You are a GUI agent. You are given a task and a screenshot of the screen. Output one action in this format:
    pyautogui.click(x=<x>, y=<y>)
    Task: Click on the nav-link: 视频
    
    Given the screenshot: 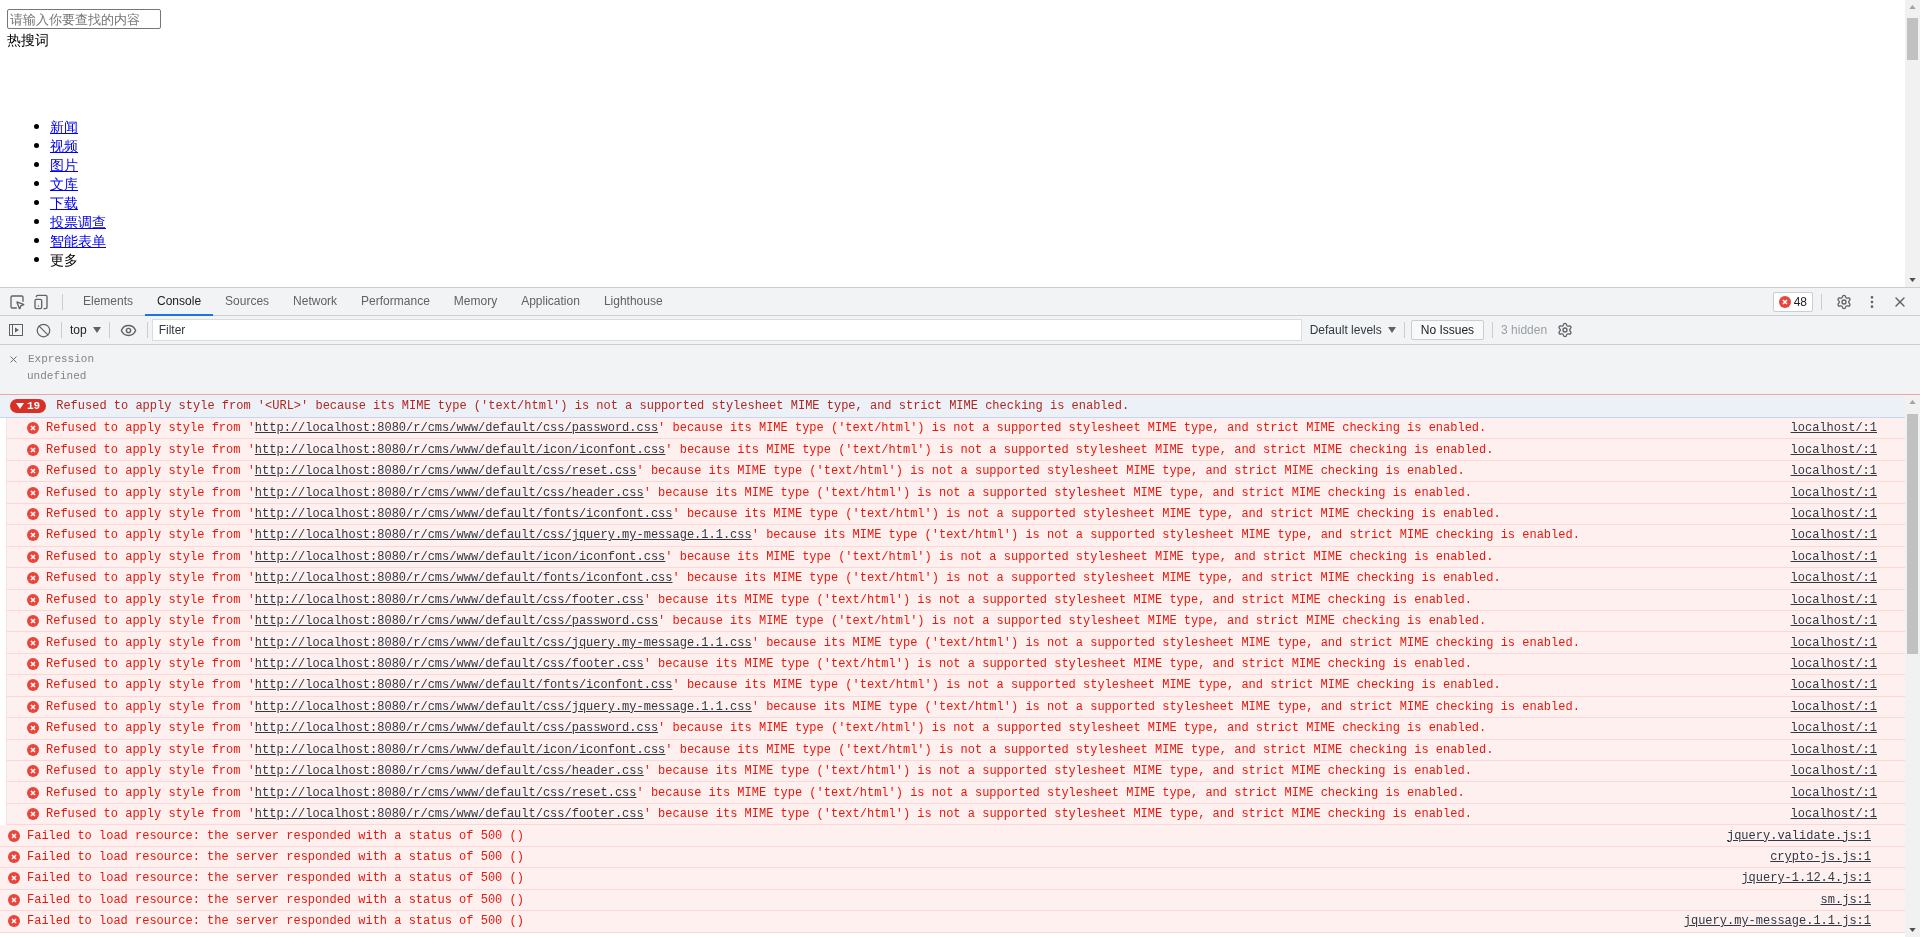 What is the action you would take?
    pyautogui.click(x=64, y=145)
    